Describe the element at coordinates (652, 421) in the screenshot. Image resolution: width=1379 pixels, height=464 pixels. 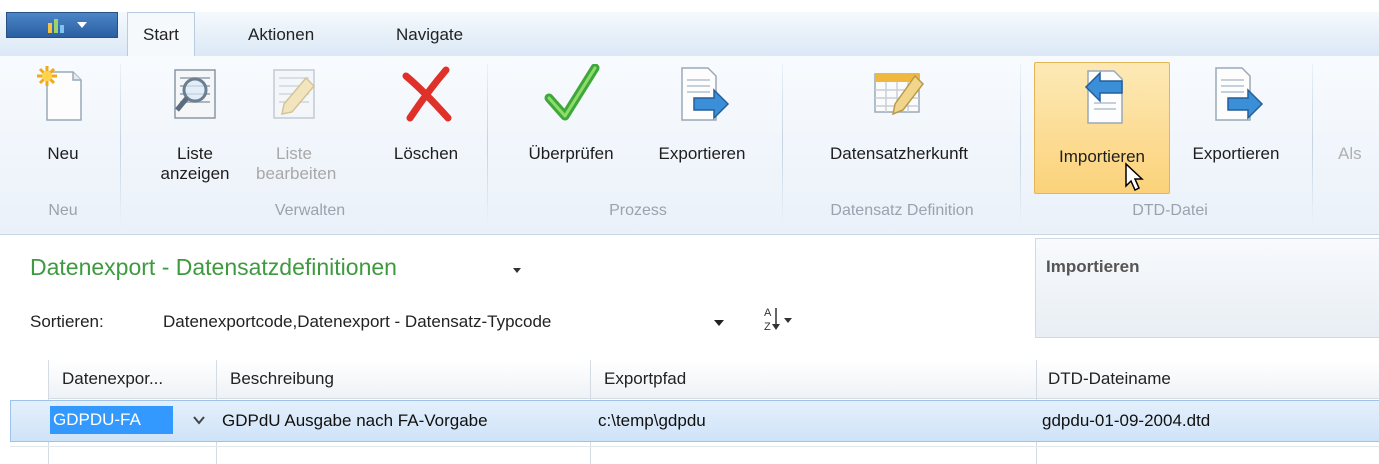
I see `export-path-cell: c:\temp\gdpdu` at that location.